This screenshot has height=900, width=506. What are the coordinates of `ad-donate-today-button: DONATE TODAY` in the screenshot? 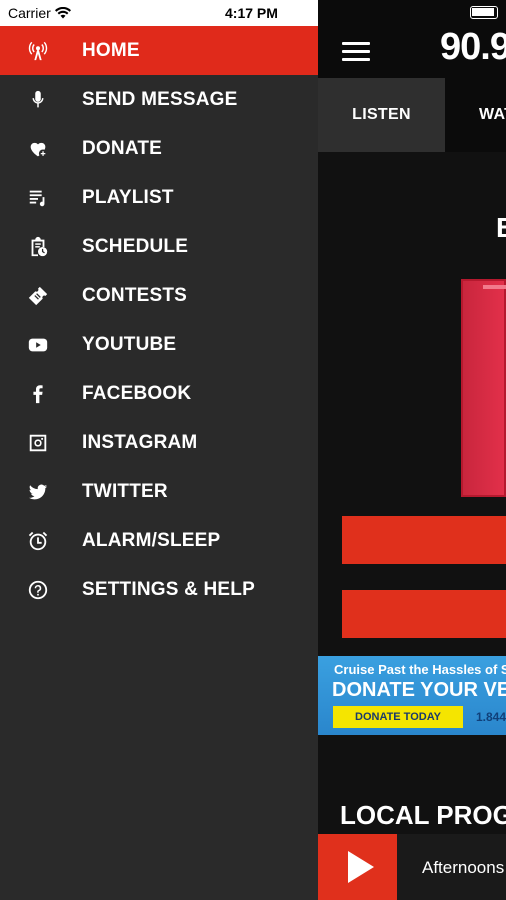 It's located at (398, 717).